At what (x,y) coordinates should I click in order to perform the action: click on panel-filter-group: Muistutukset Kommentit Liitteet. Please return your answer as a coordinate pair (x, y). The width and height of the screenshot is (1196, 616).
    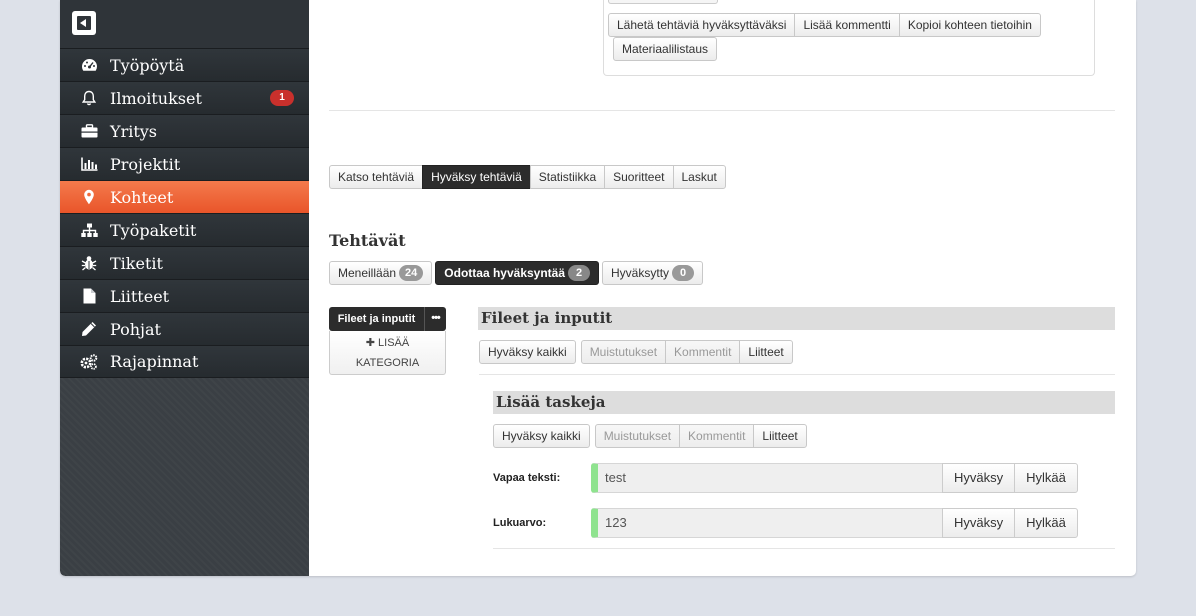
    Looking at the image, I should click on (686, 352).